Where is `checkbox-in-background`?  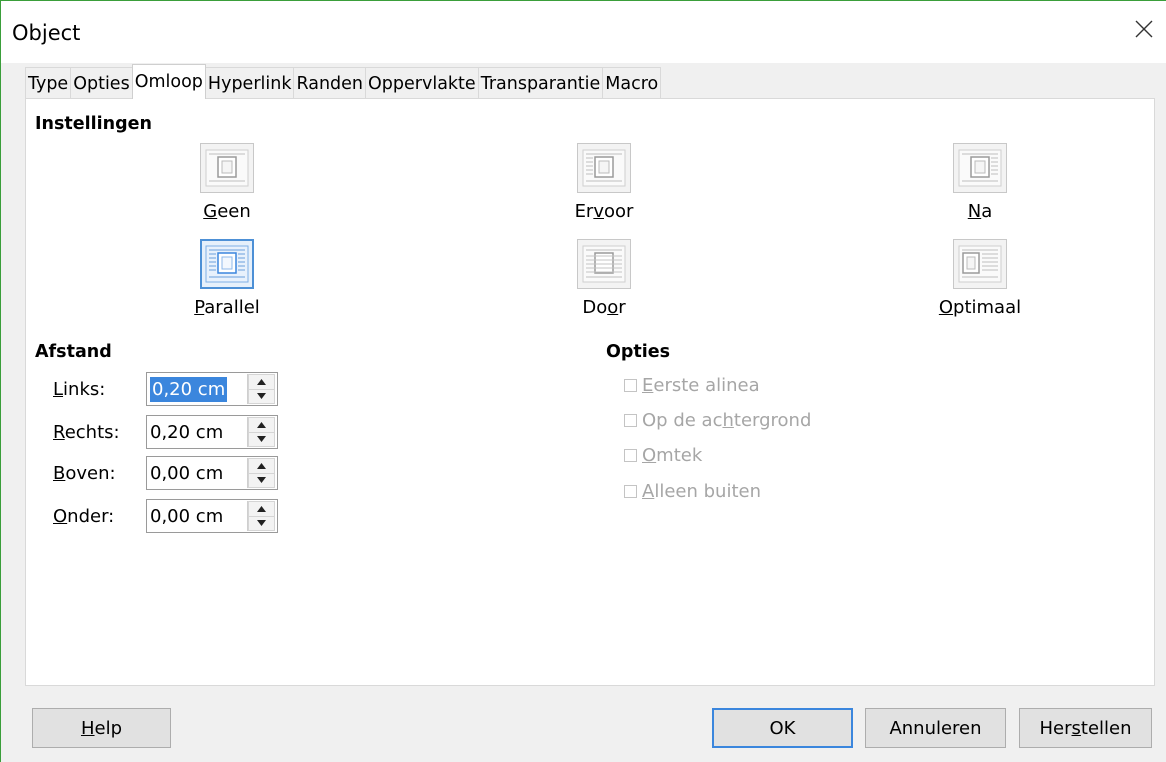 checkbox-in-background is located at coordinates (630, 420).